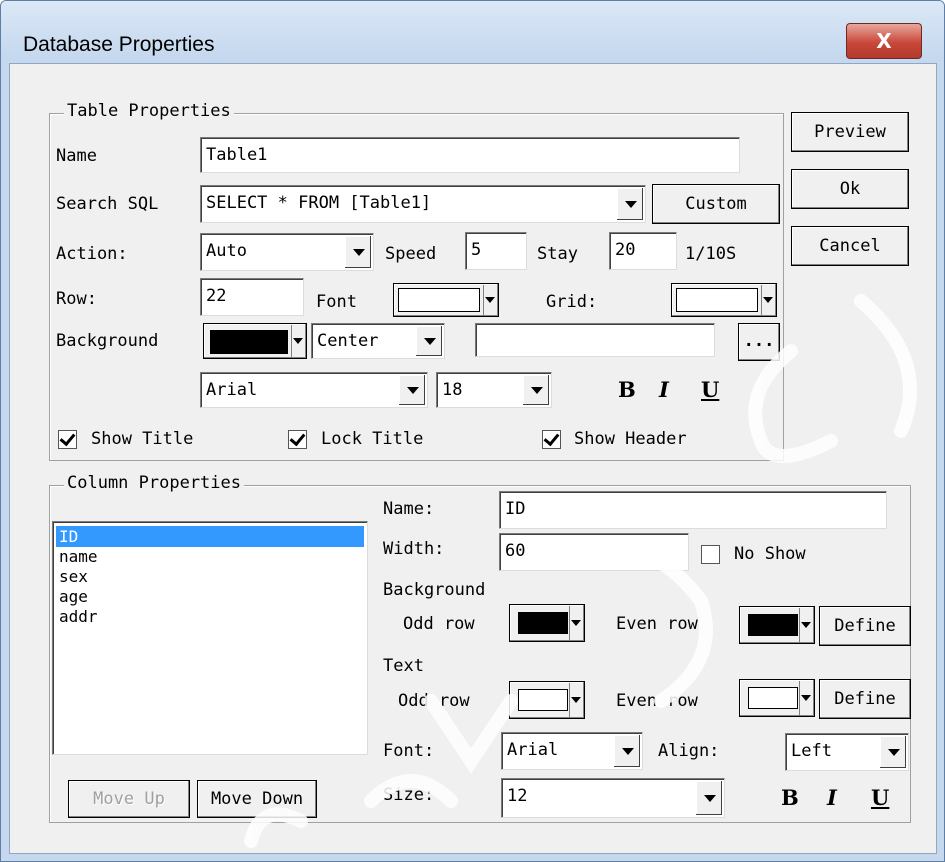 The width and height of the screenshot is (945, 862). What do you see at coordinates (210, 556) in the screenshot?
I see `list-item: name` at bounding box center [210, 556].